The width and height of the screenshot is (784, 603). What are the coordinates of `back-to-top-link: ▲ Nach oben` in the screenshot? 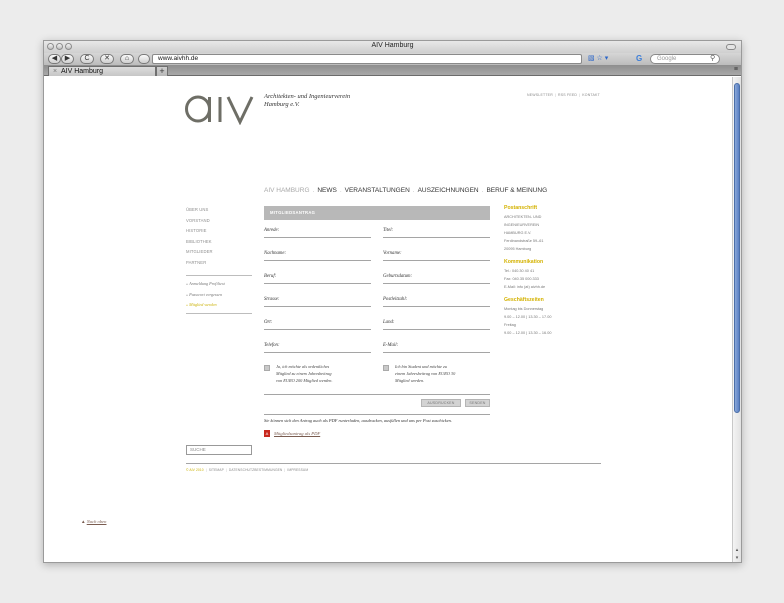 It's located at (93, 521).